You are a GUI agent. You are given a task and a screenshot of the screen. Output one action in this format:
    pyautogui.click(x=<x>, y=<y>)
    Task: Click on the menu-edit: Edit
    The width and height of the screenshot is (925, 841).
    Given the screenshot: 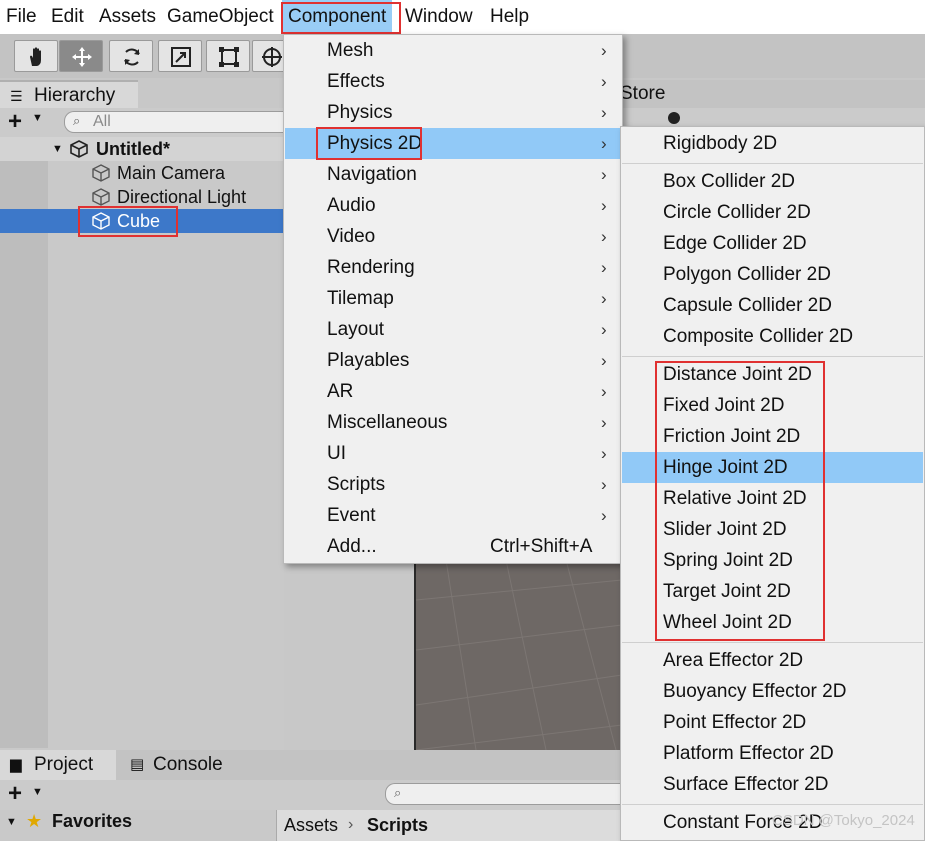 What is the action you would take?
    pyautogui.click(x=67, y=17)
    